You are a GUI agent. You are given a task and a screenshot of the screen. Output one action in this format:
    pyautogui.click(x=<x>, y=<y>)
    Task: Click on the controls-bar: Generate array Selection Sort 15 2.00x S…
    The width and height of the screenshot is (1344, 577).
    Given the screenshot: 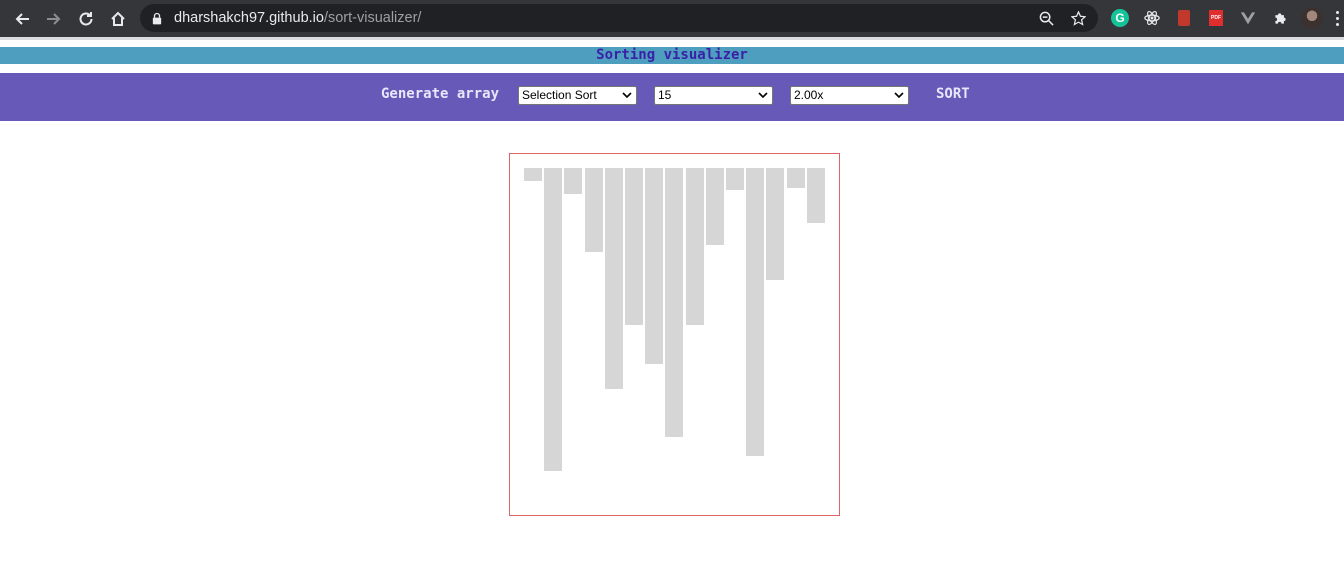 What is the action you would take?
    pyautogui.click(x=672, y=97)
    